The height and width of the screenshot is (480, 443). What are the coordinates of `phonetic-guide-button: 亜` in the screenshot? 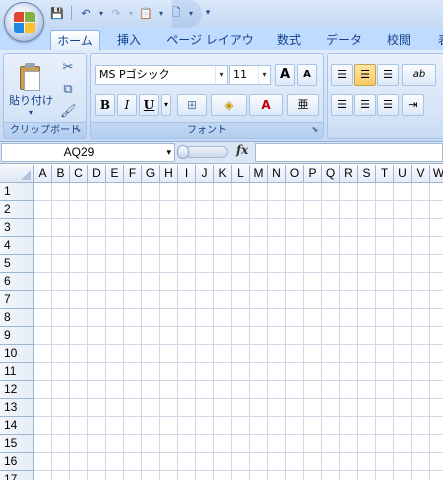 It's located at (303, 105).